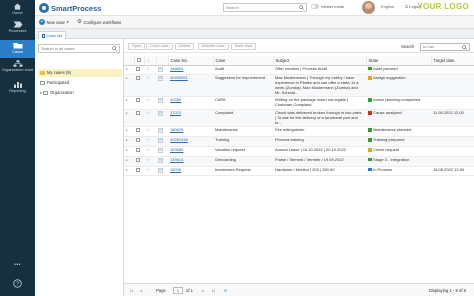 This screenshot has width=474, height=296. Describe the element at coordinates (79, 48) in the screenshot. I see `tree-search-input: Search in all cases` at that location.